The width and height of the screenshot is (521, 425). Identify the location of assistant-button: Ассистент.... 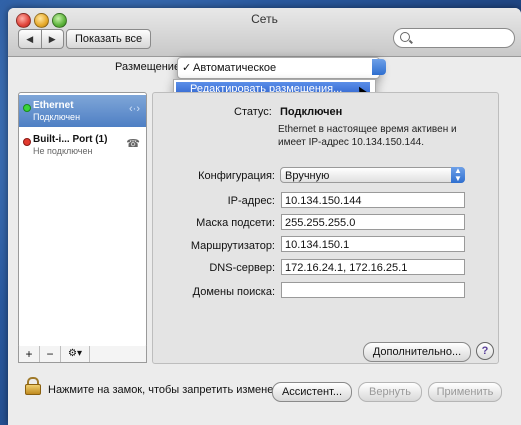
(312, 392).